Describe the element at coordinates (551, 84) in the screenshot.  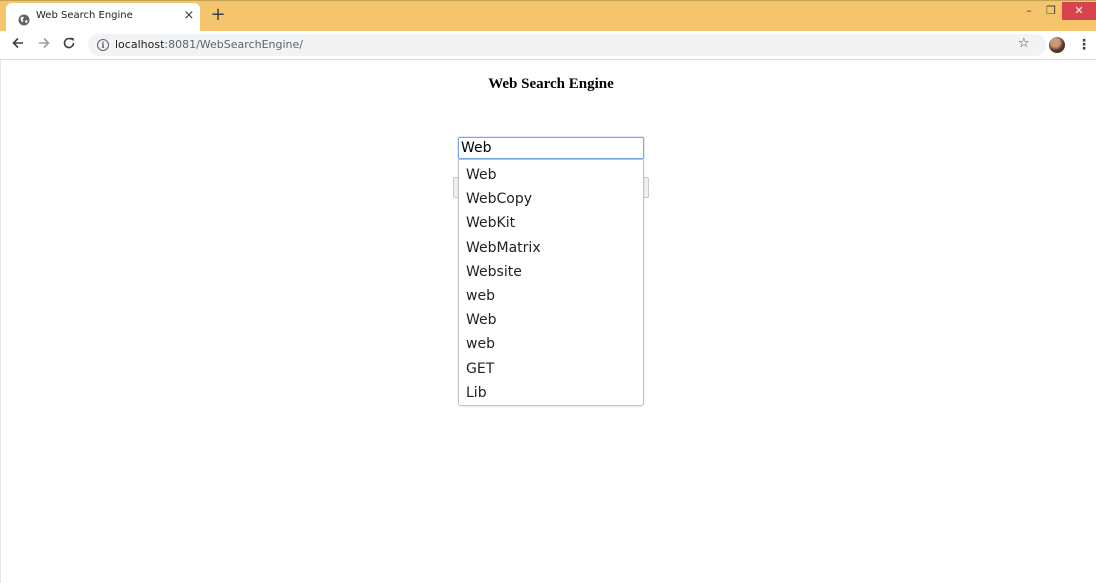
I see `page-title: Web Search Engine` at that location.